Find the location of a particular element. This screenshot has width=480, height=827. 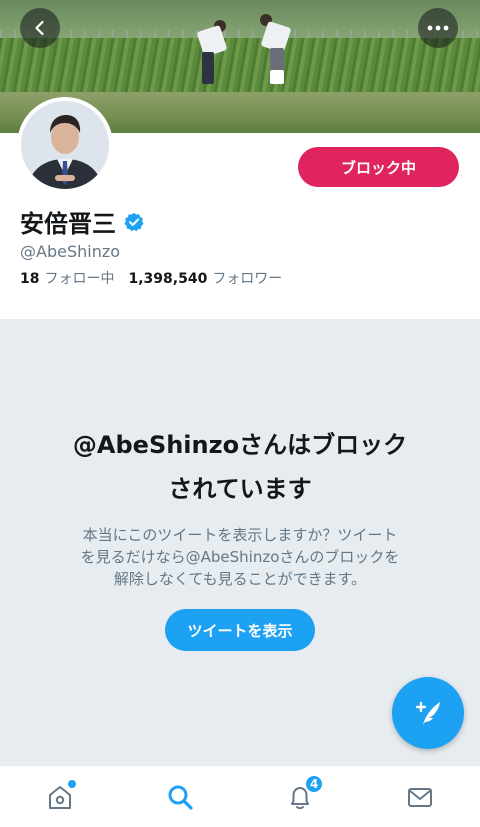

following-stat: 18 フォロー中 is located at coordinates (67, 278).